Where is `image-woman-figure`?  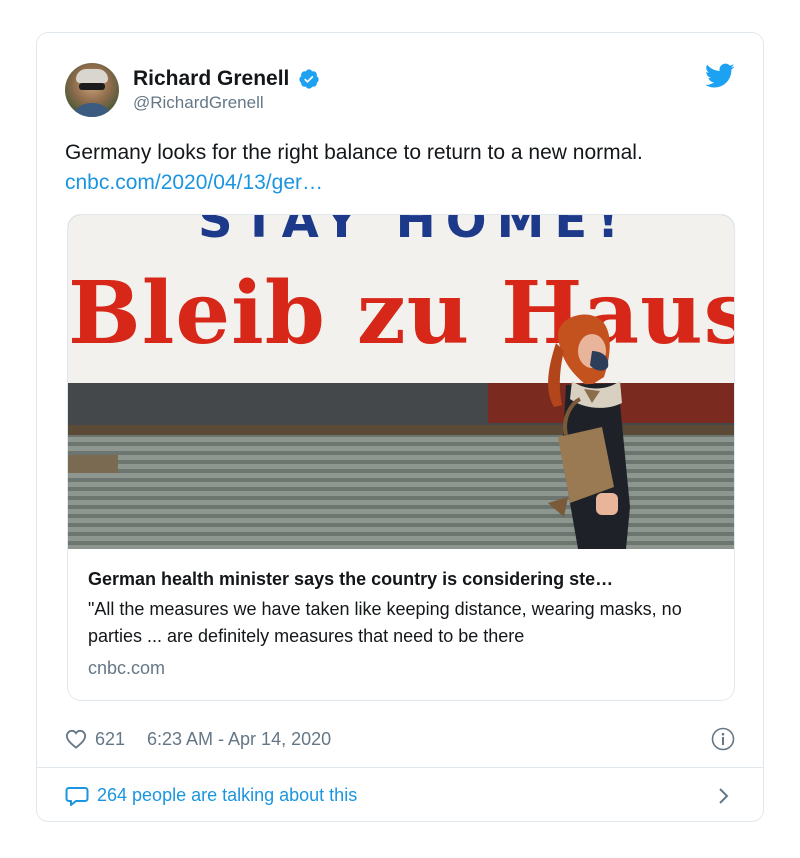
image-woman-figure is located at coordinates (589, 431).